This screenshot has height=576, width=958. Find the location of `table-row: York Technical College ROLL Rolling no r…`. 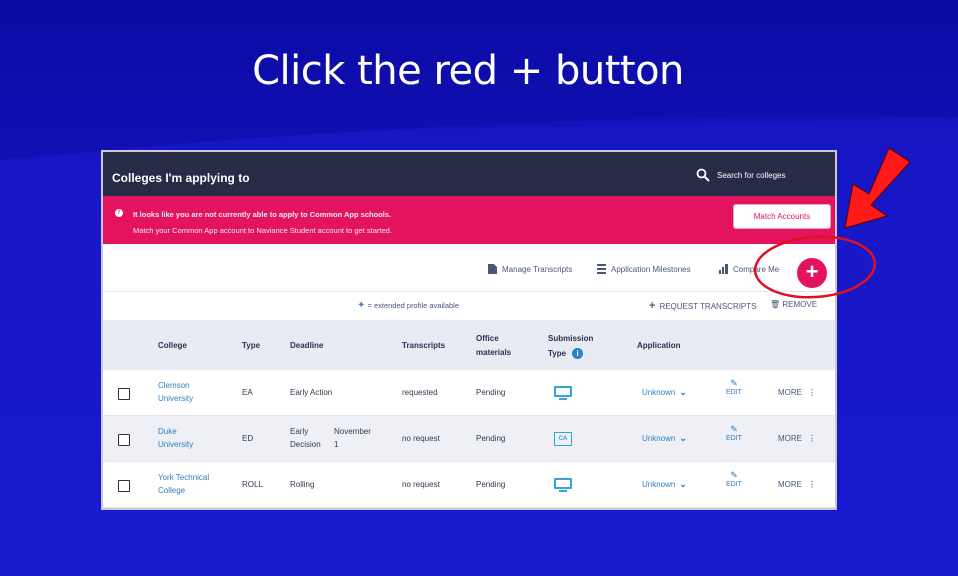

table-row: York Technical College ROLL Rolling no r… is located at coordinates (469, 485).